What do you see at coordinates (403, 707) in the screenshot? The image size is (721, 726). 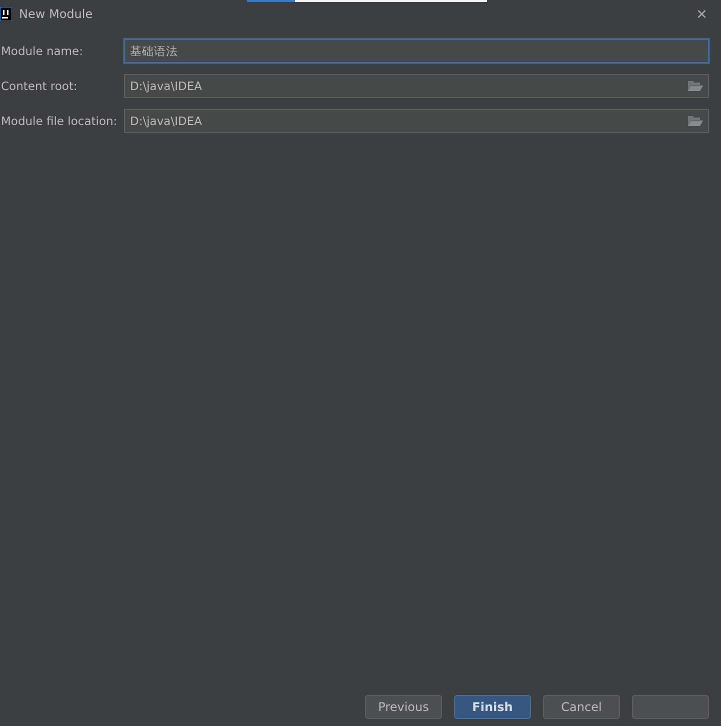 I see `dialog-button: Previous` at bounding box center [403, 707].